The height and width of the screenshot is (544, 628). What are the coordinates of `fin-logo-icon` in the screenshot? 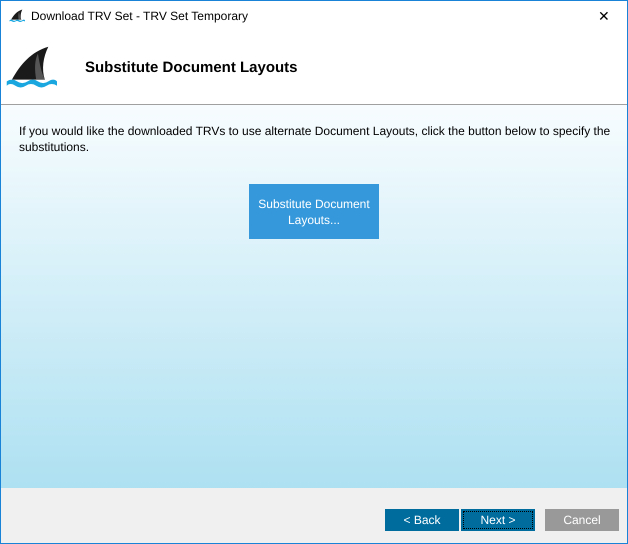 It's located at (31, 67).